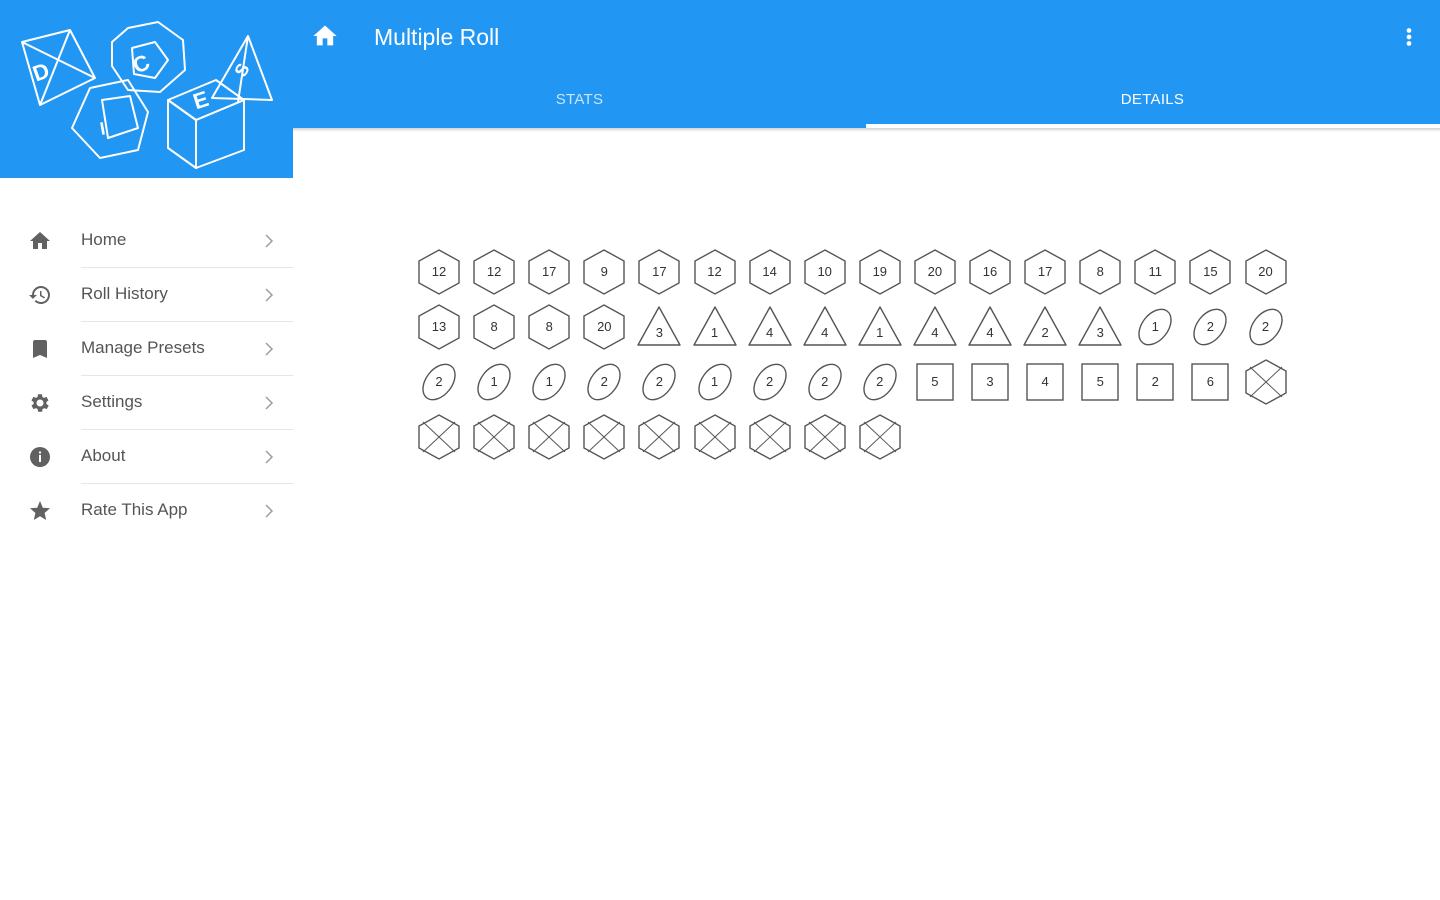 The width and height of the screenshot is (1440, 900). What do you see at coordinates (1409, 37) in the screenshot?
I see `overflow-menu-button` at bounding box center [1409, 37].